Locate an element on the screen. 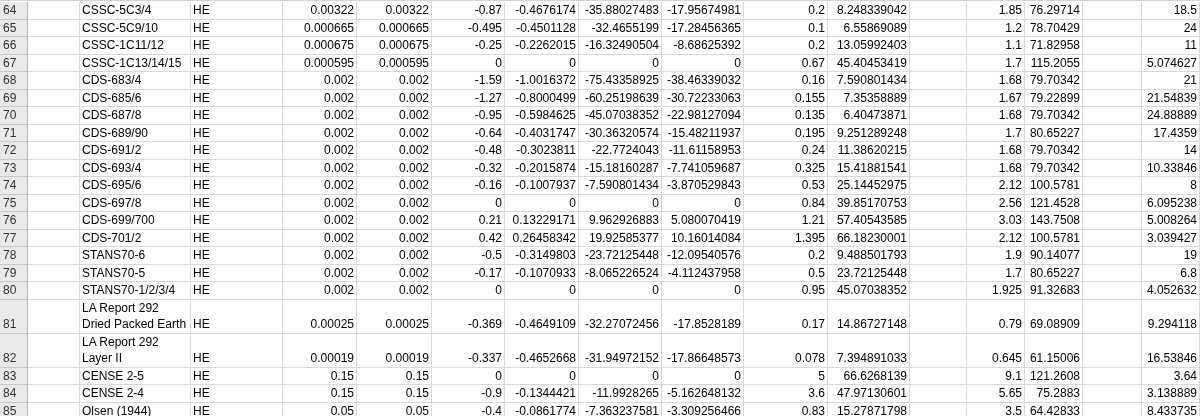 The image size is (1200, 416). table-cell: 10.16014084 is located at coordinates (703, 238).